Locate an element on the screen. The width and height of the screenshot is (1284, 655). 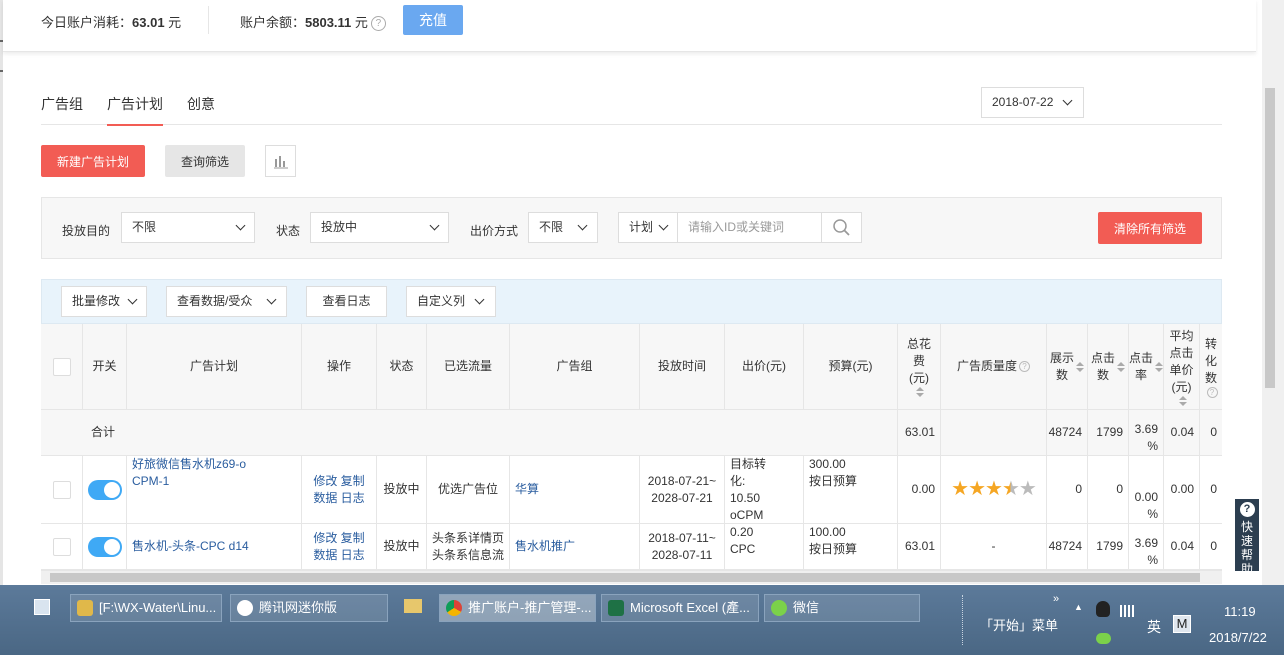
today-spend-label: 今日账户消耗： is located at coordinates (87, 22).